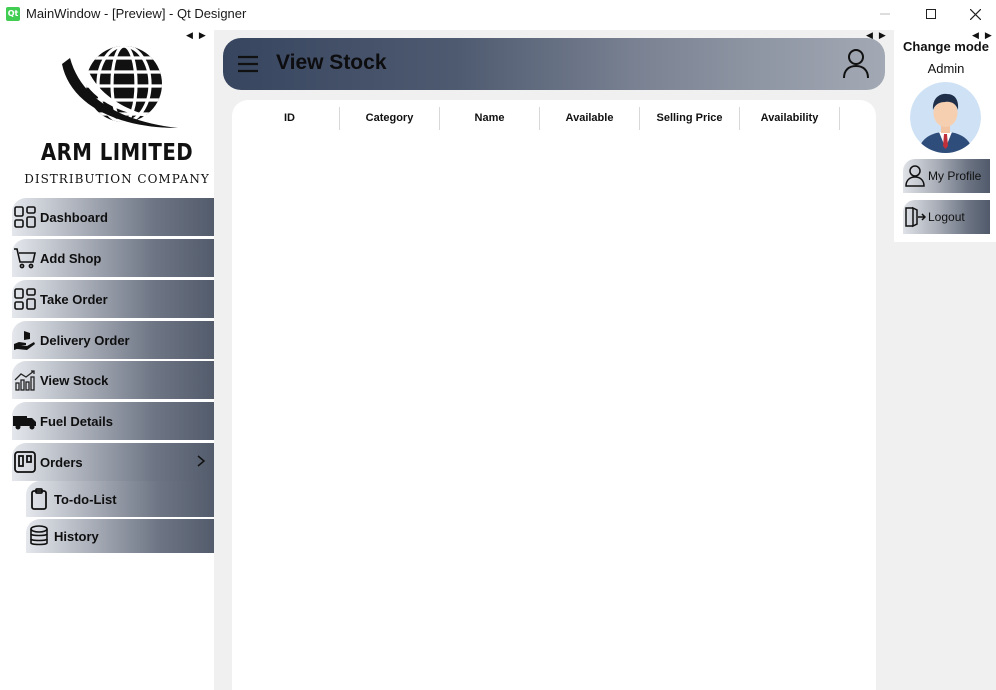 The width and height of the screenshot is (996, 690). I want to click on my-profile-button: My Profile, so click(946, 176).